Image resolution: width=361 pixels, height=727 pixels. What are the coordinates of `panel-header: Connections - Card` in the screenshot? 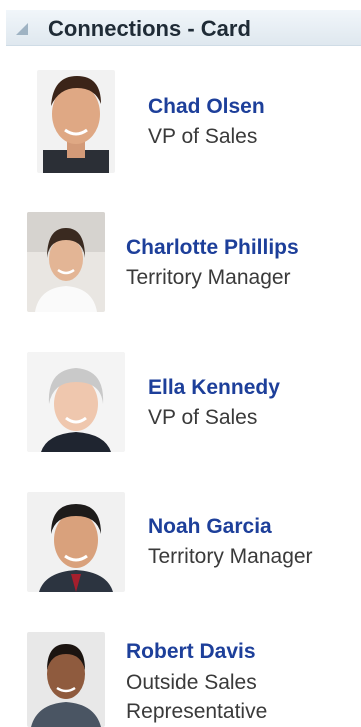 It's located at (183, 28).